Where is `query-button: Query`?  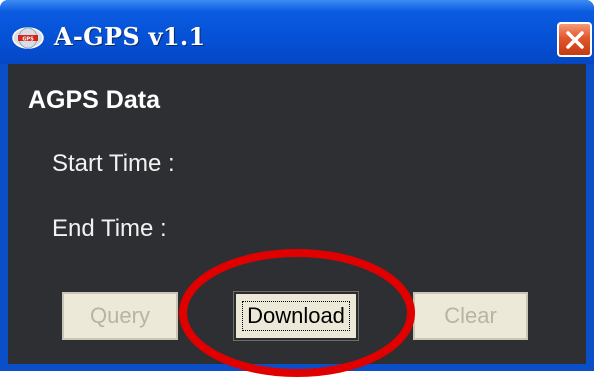 query-button: Query is located at coordinates (120, 316).